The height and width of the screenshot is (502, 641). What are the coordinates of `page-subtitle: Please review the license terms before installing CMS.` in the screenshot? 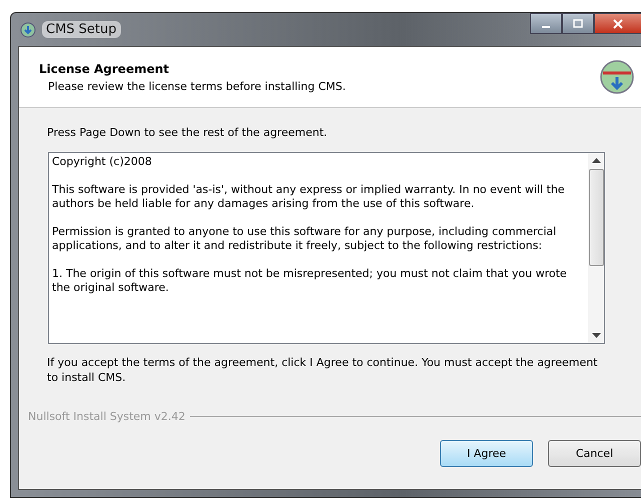 It's located at (196, 86).